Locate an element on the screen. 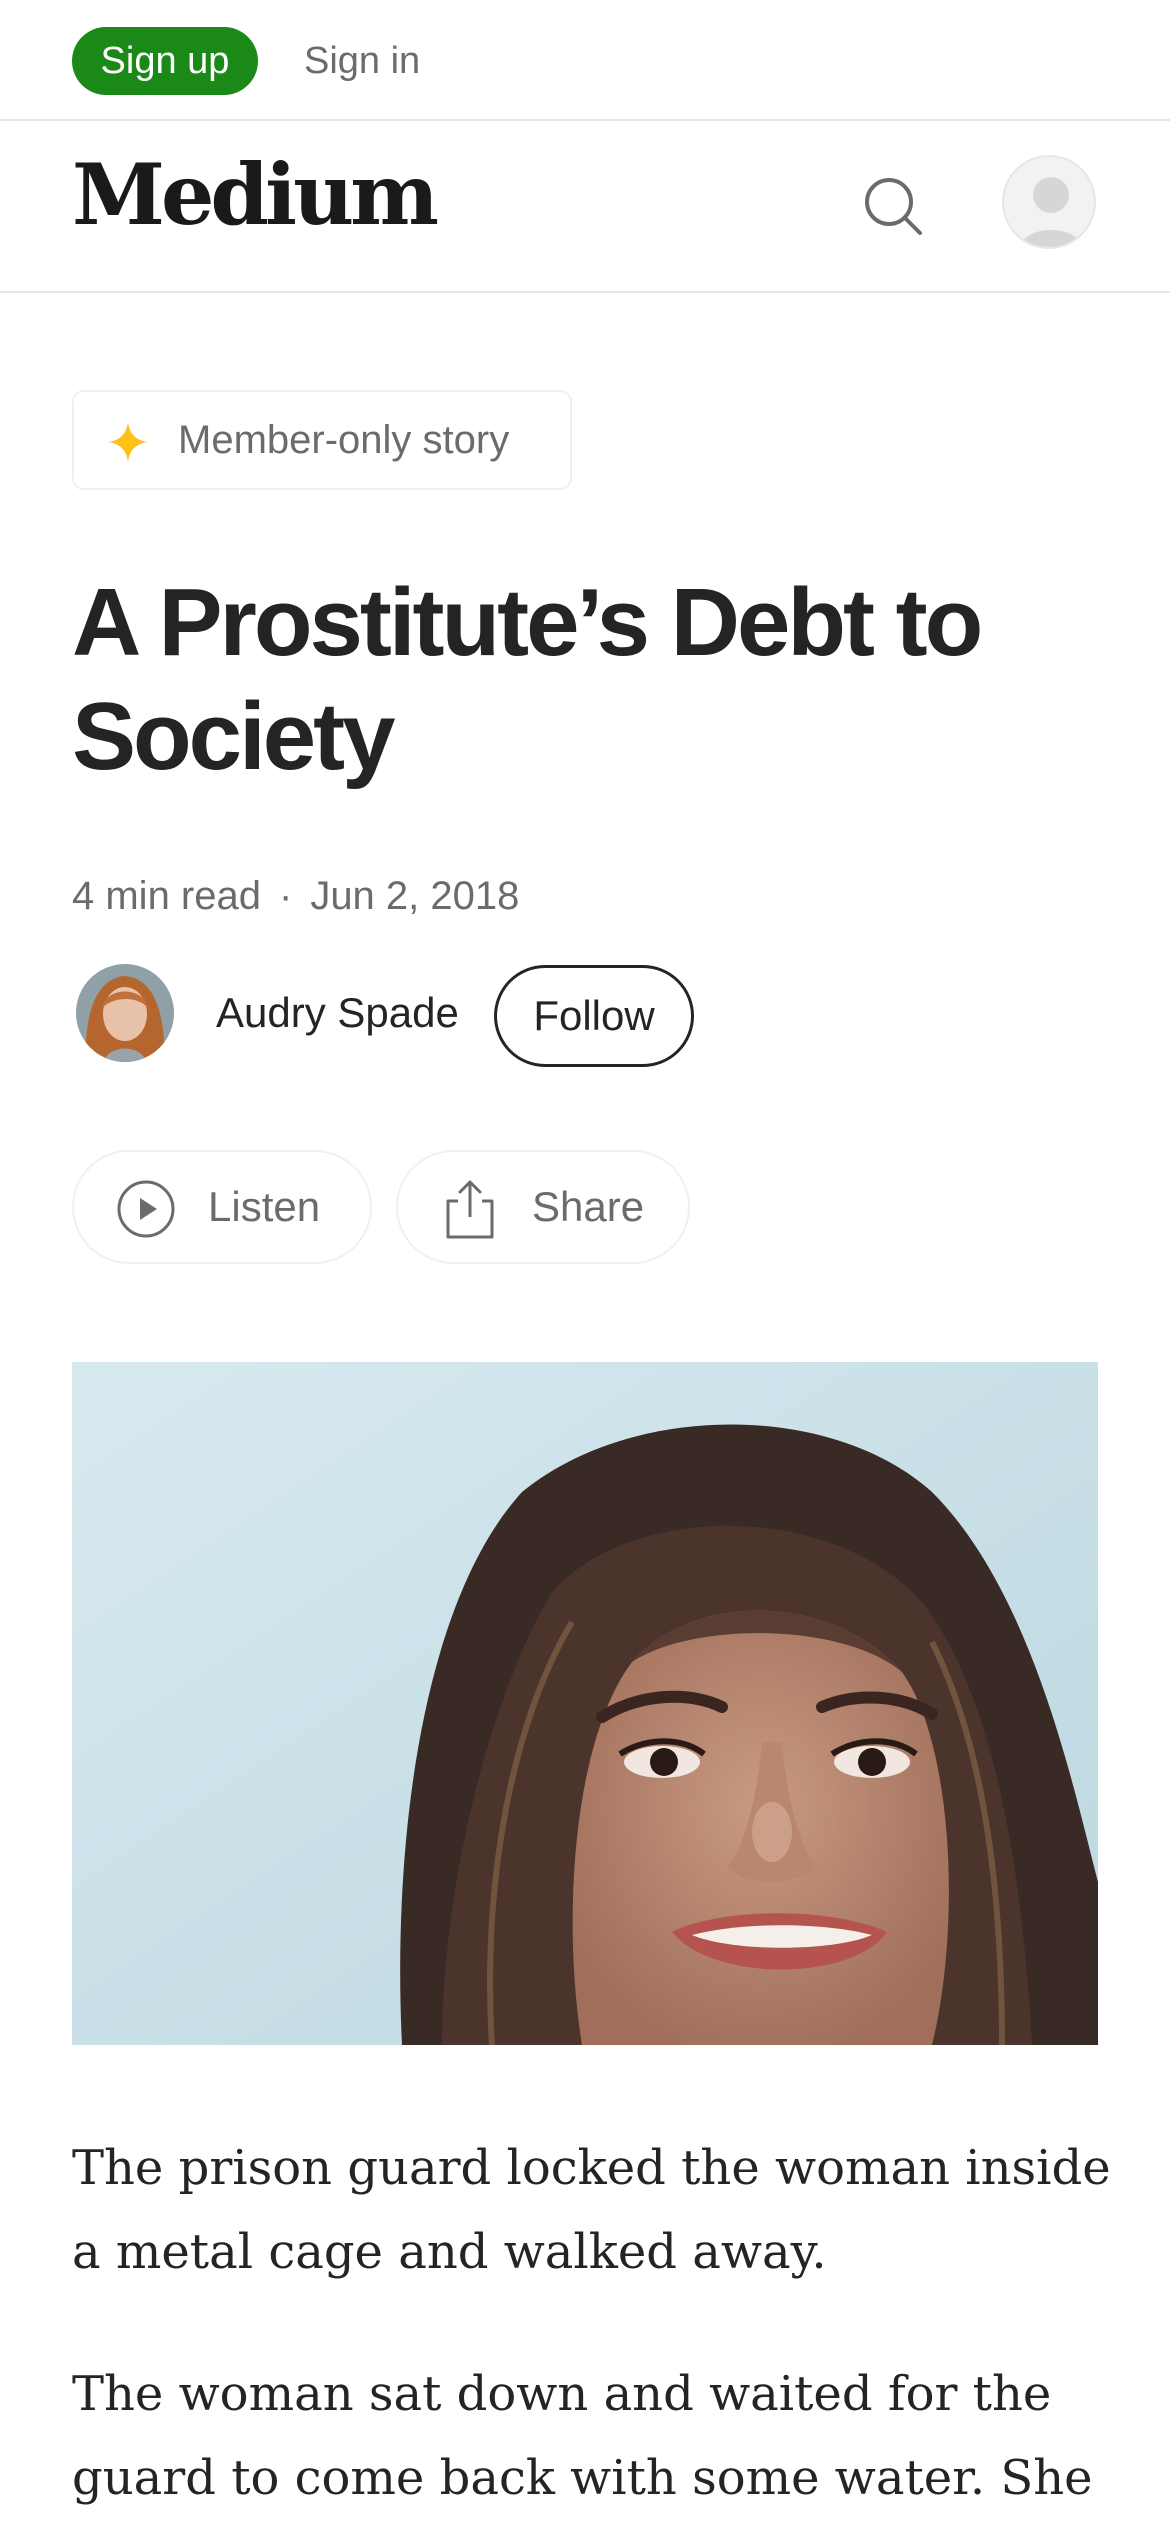 This screenshot has width=1170, height=2532. share-button: Share is located at coordinates (543, 1207).